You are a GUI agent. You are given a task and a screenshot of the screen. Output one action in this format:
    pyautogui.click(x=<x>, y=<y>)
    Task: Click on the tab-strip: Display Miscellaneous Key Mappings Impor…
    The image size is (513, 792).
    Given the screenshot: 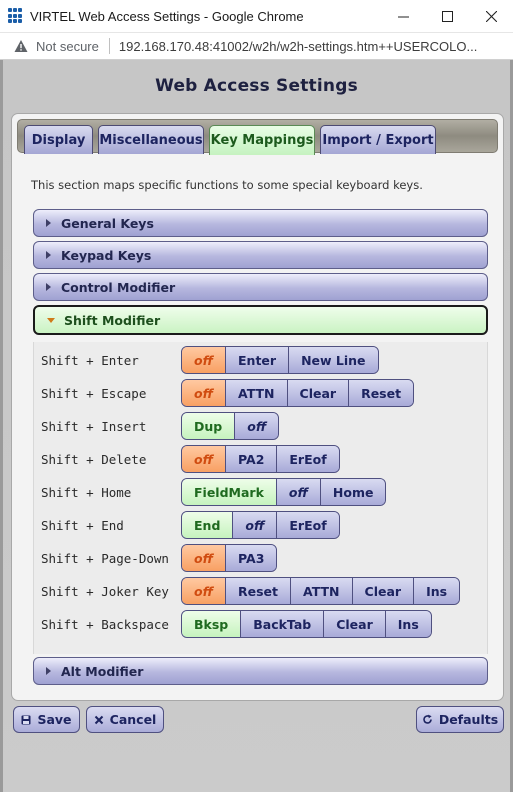 What is the action you would take?
    pyautogui.click(x=257, y=137)
    